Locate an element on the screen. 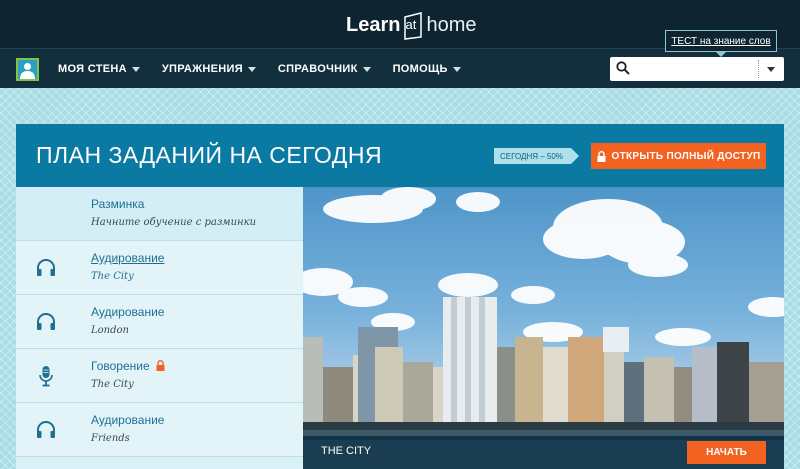 Image resolution: width=800 pixels, height=469 pixels. task-subtitle: Начните обучение с разминки is located at coordinates (174, 222).